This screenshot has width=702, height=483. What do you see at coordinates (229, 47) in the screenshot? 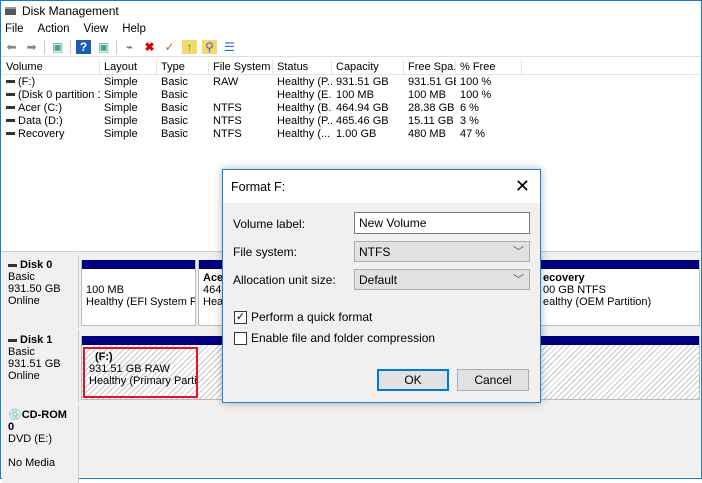
I see `list-icon: ☰` at bounding box center [229, 47].